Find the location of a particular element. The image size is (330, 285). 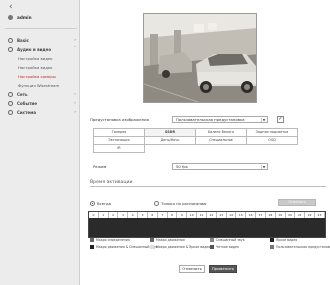

sidebar-item-event: Событие › is located at coordinates (40, 103).